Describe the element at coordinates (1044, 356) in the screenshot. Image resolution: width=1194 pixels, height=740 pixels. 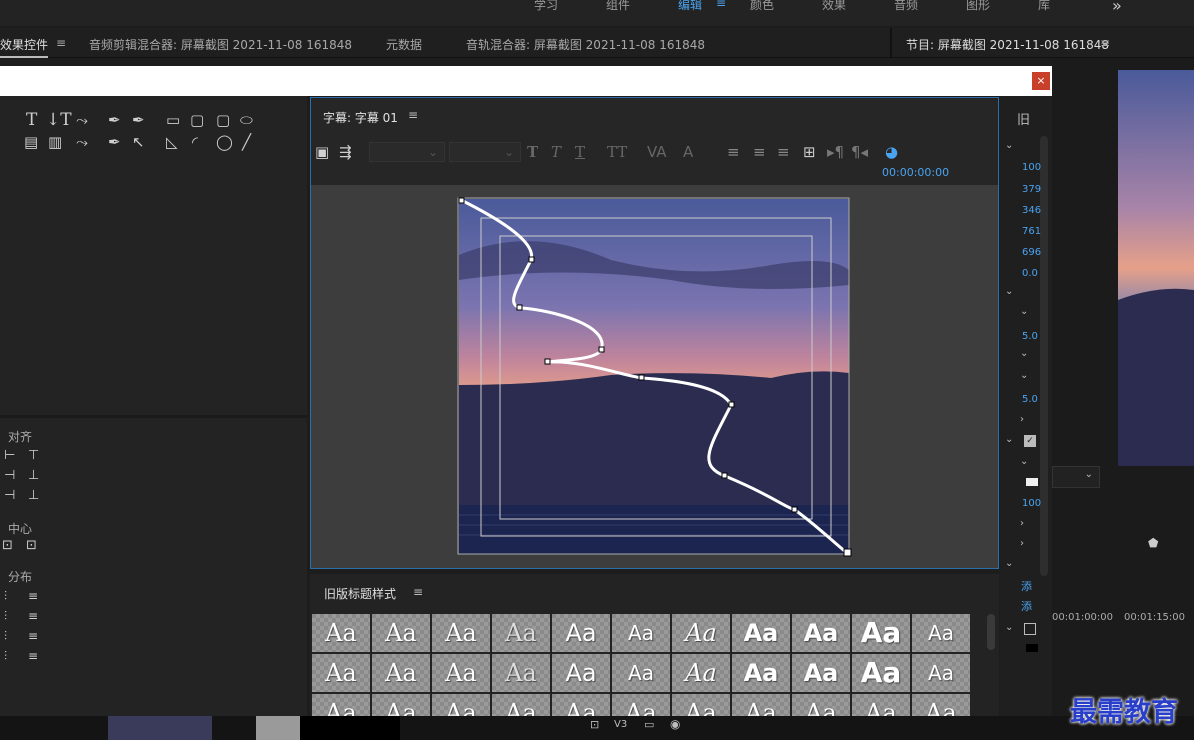
I see `properties-scrollbar` at that location.